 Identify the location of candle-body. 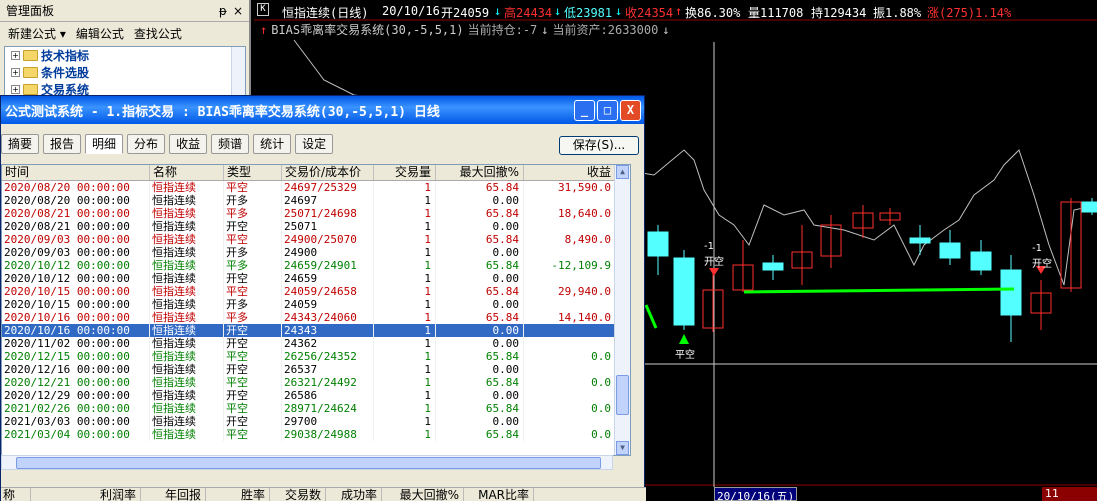
(981, 261).